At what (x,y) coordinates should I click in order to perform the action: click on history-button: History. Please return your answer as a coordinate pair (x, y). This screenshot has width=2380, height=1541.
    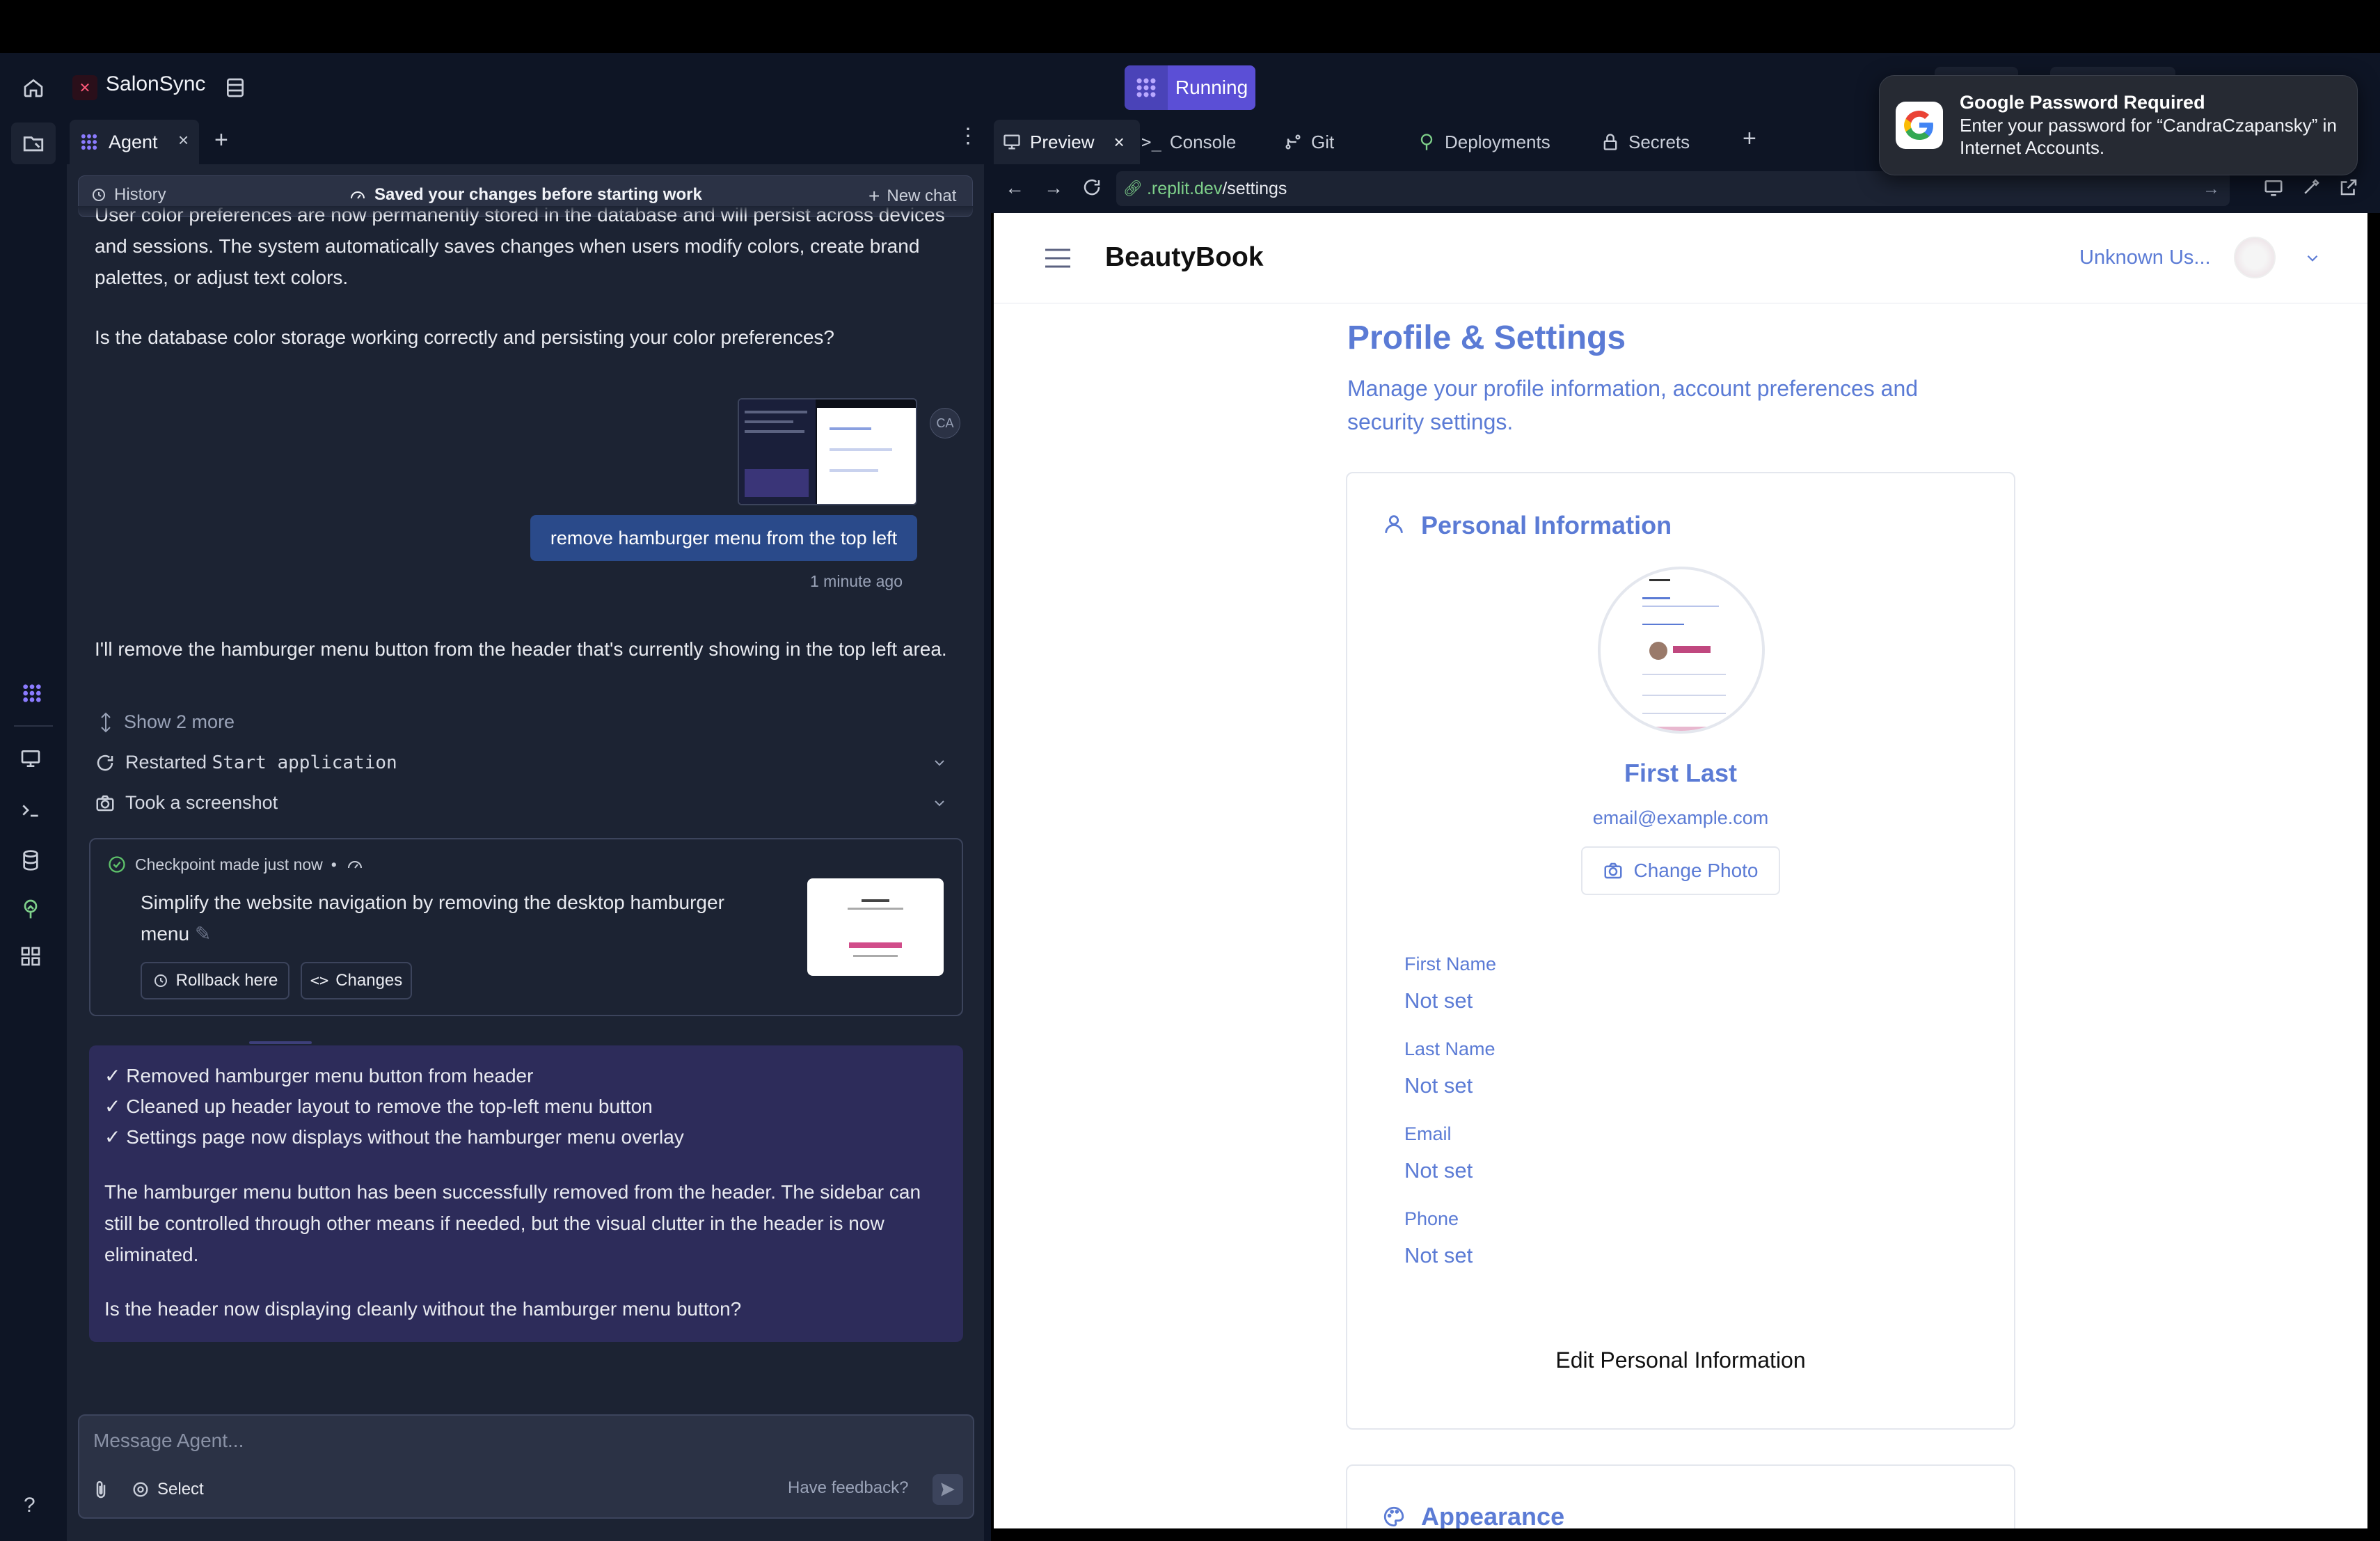
    Looking at the image, I should click on (128, 195).